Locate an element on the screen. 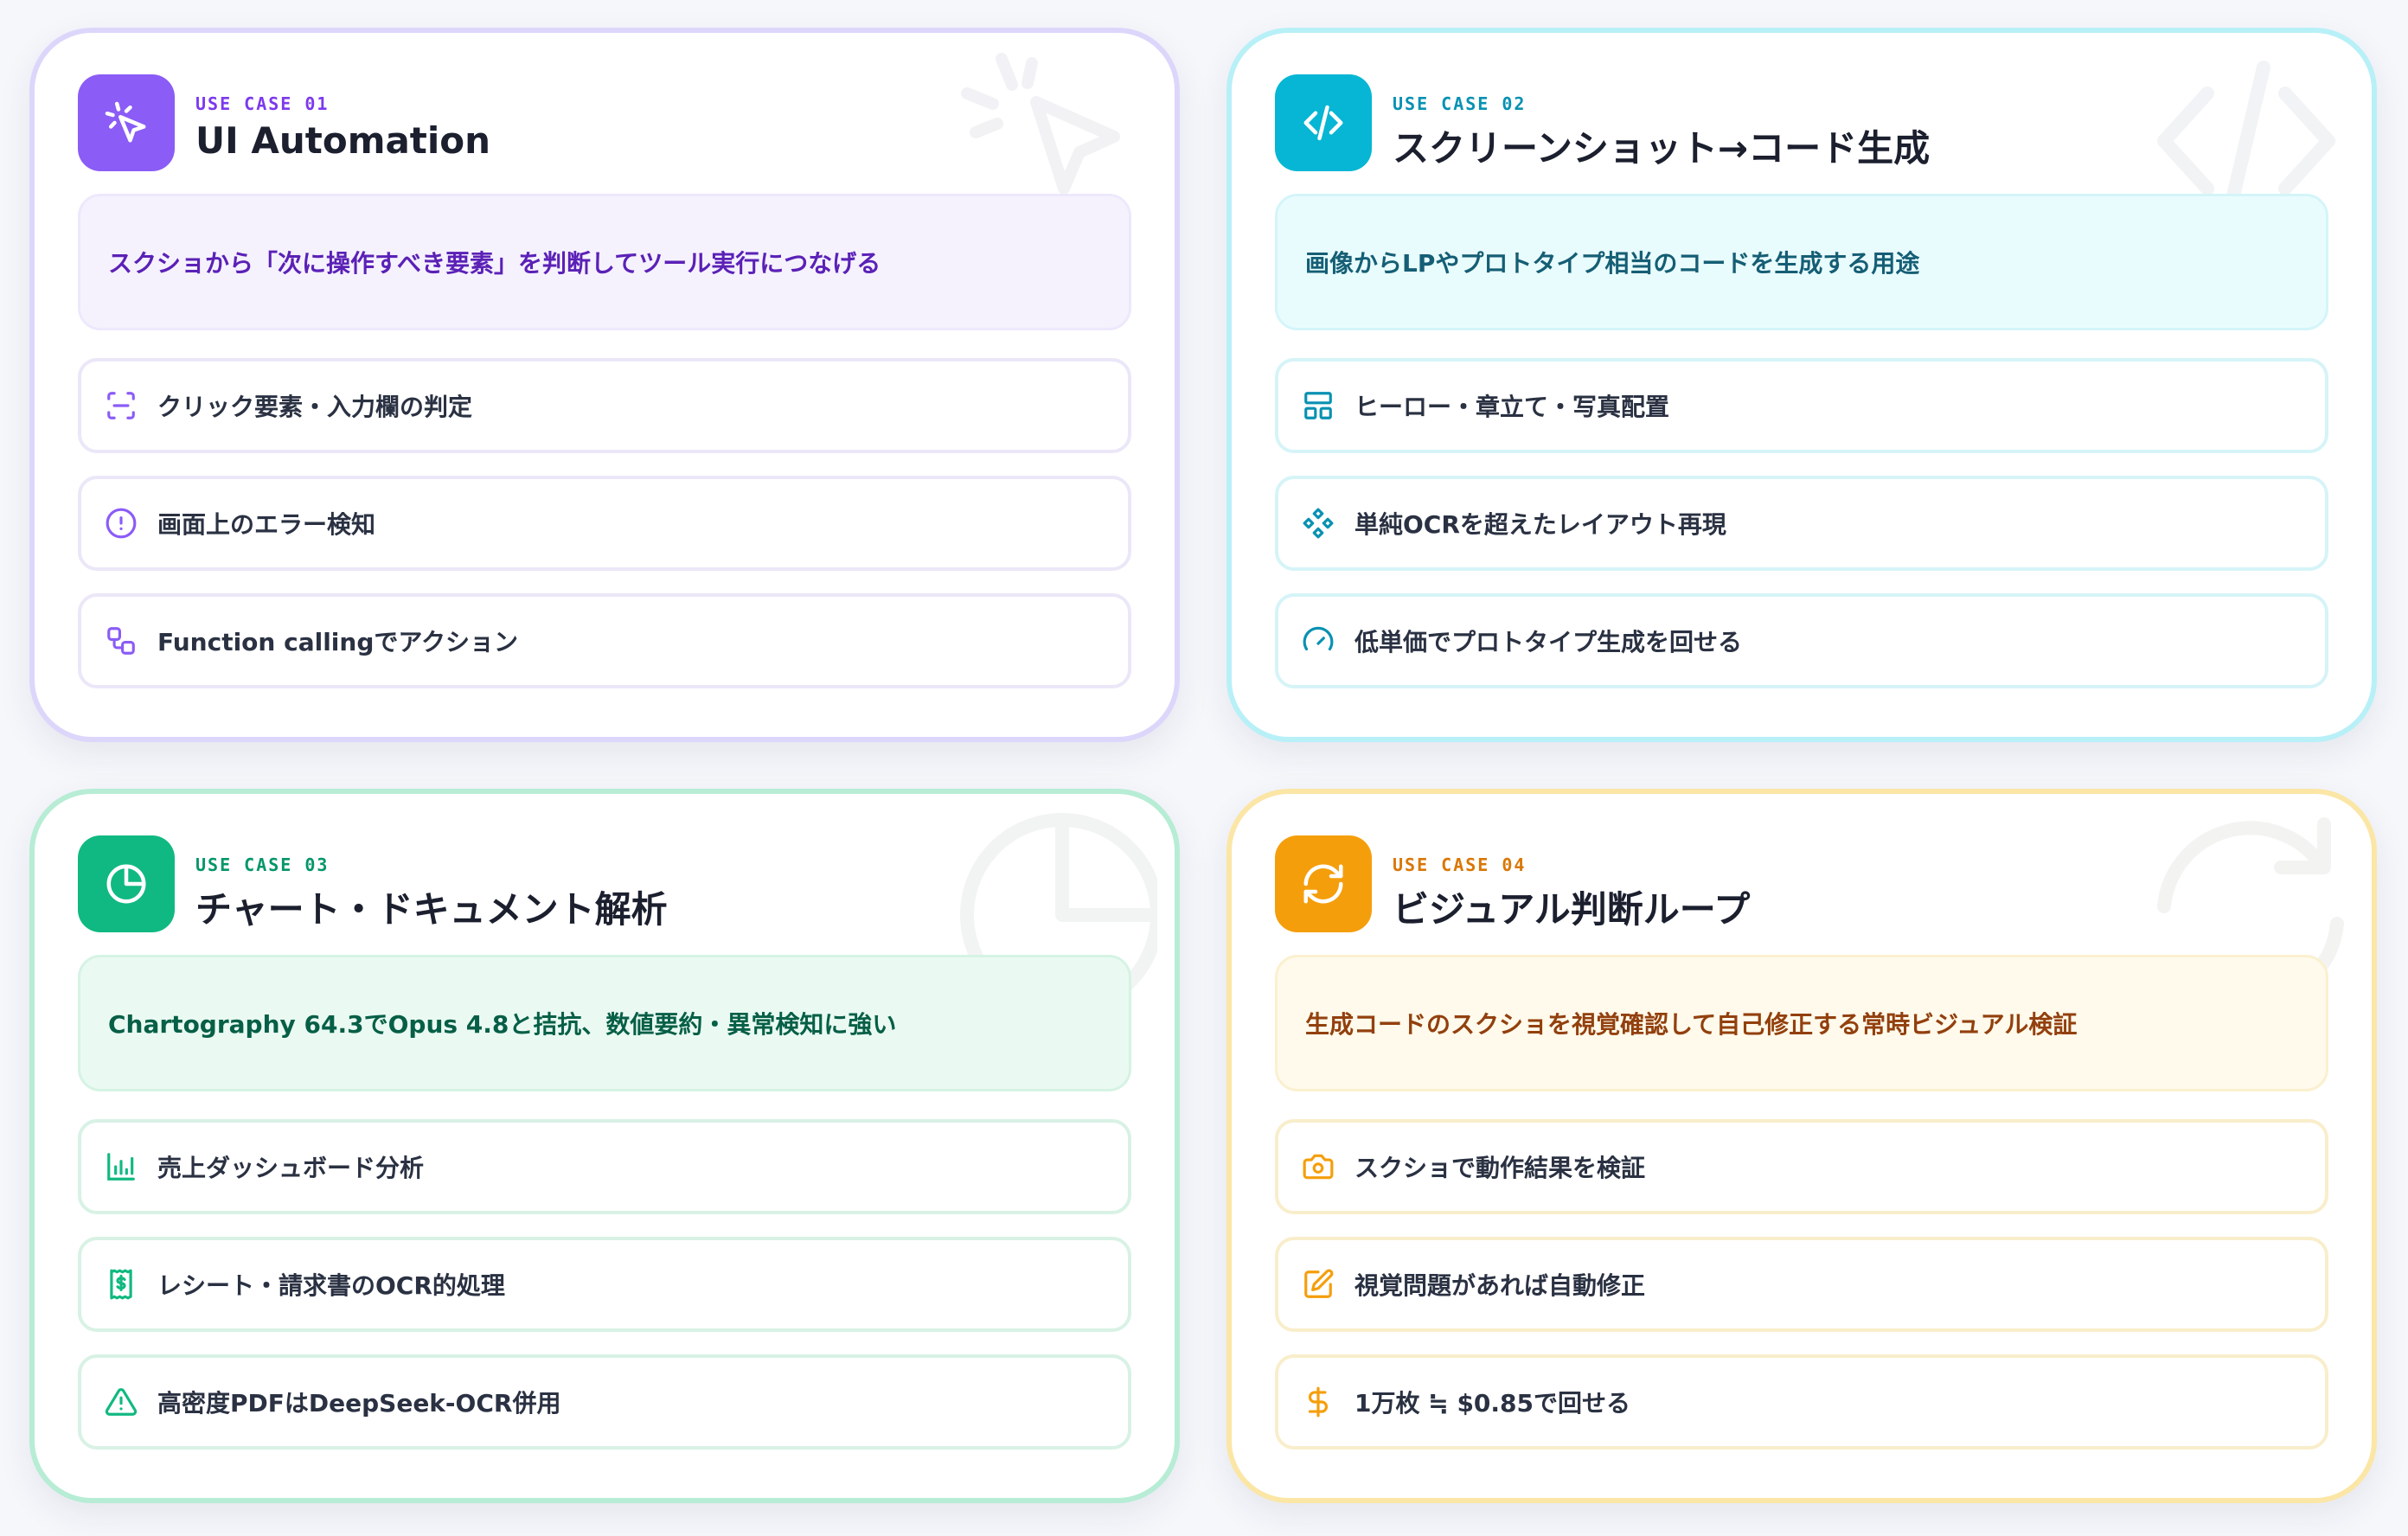 The width and height of the screenshot is (2408, 1536). list-item: 1万枚 ≒ $0.85で回せる is located at coordinates (1801, 1402).